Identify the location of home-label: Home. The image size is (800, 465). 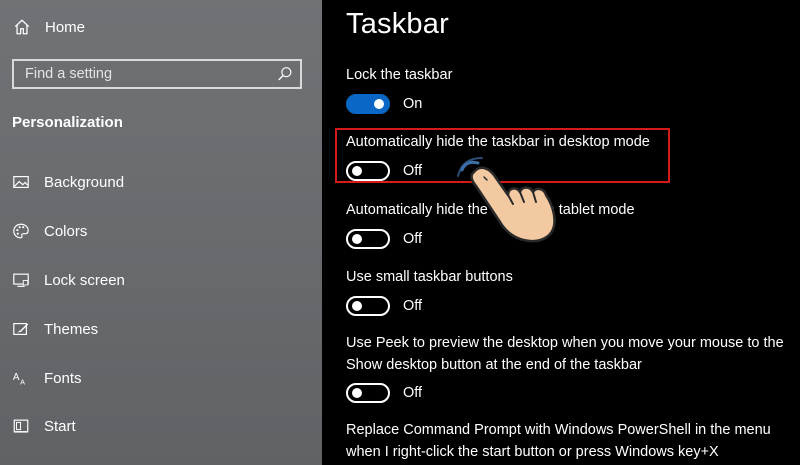
(65, 27).